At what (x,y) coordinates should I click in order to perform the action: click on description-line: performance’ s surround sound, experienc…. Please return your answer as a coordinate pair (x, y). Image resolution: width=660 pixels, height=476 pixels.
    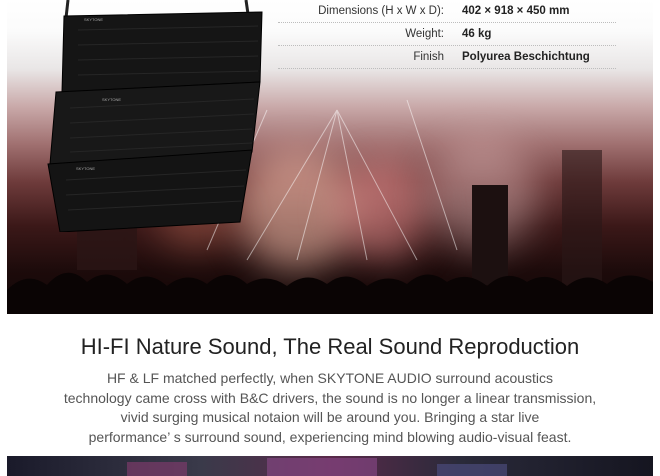
    Looking at the image, I should click on (330, 436).